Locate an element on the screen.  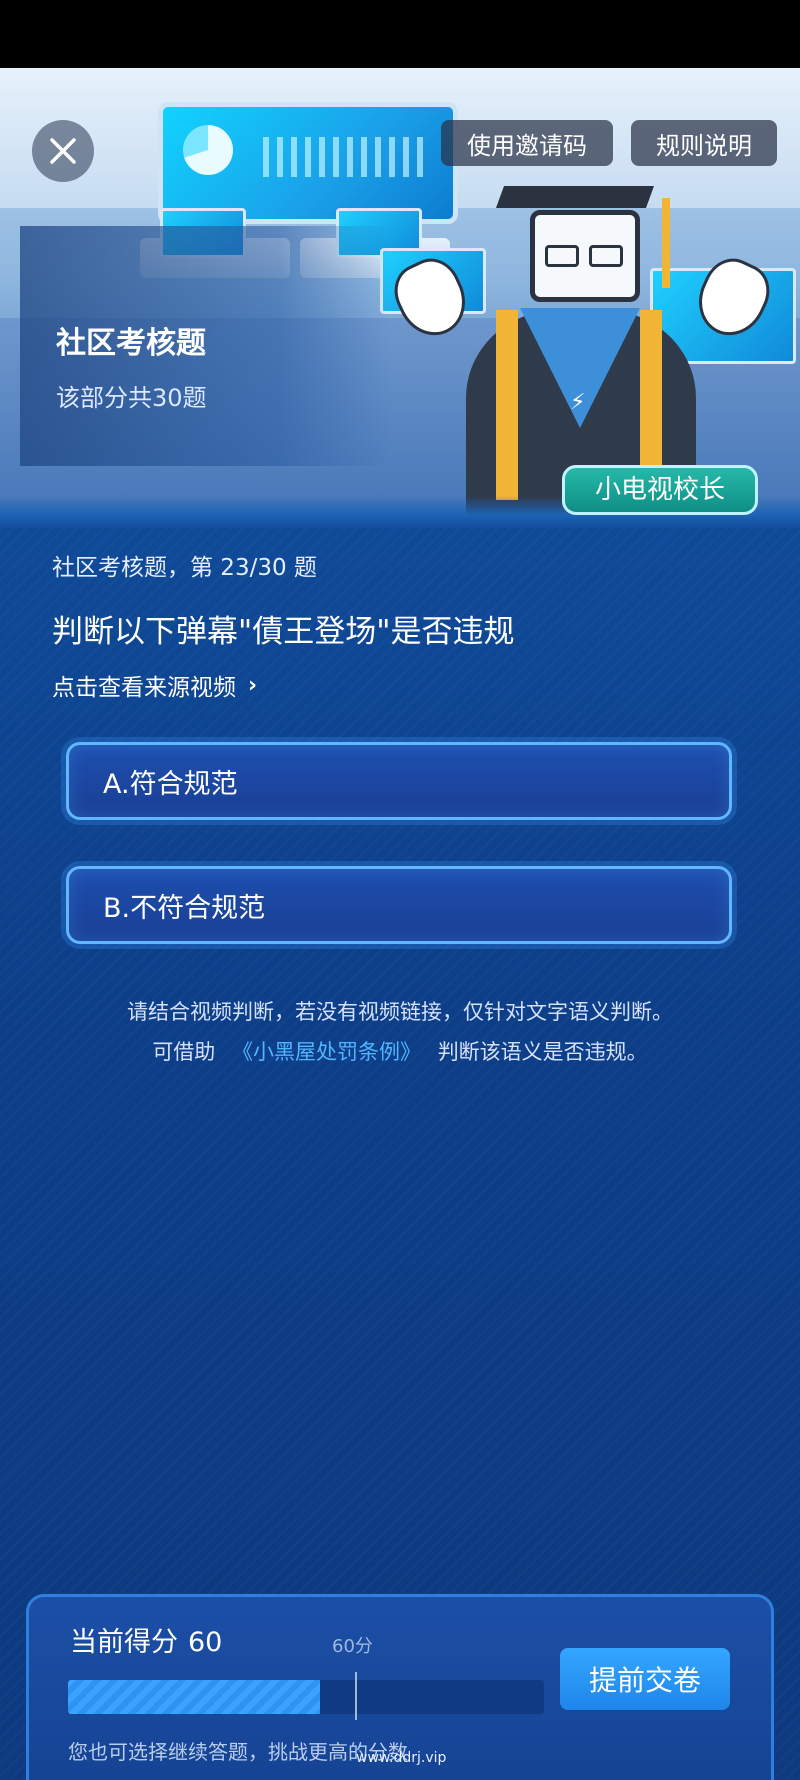
graduation-cap is located at coordinates (575, 197).